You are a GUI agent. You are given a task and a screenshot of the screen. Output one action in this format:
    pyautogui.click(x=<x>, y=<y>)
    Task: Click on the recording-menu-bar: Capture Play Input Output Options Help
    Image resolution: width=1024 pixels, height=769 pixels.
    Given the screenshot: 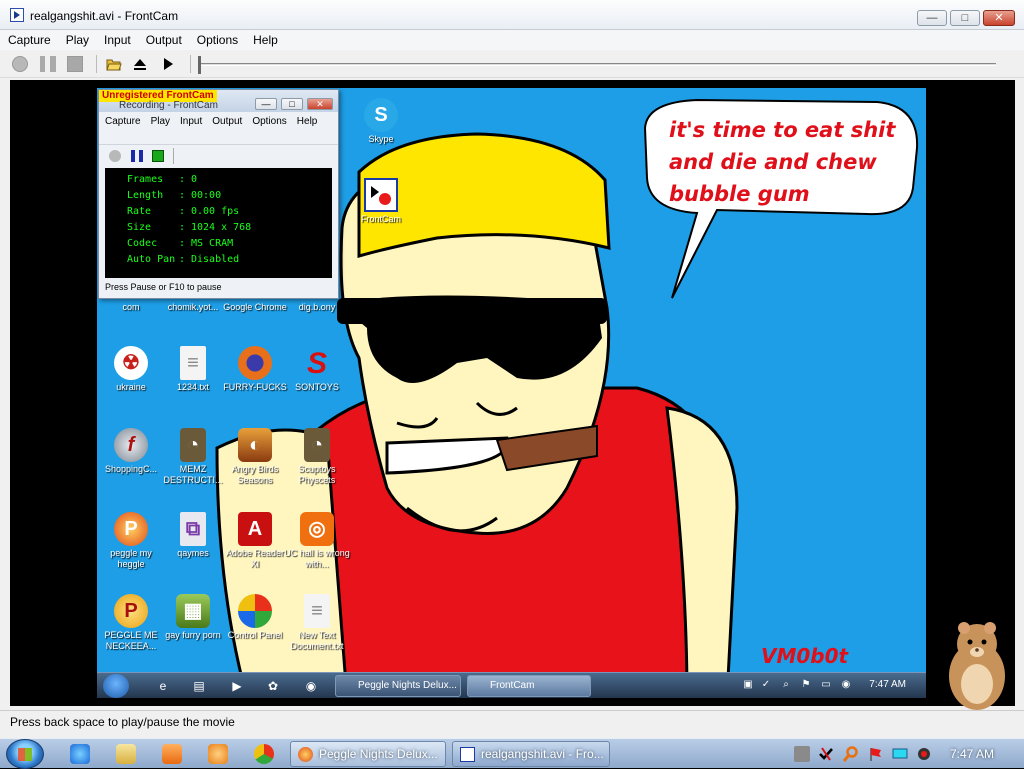 What is the action you would take?
    pyautogui.click(x=220, y=121)
    